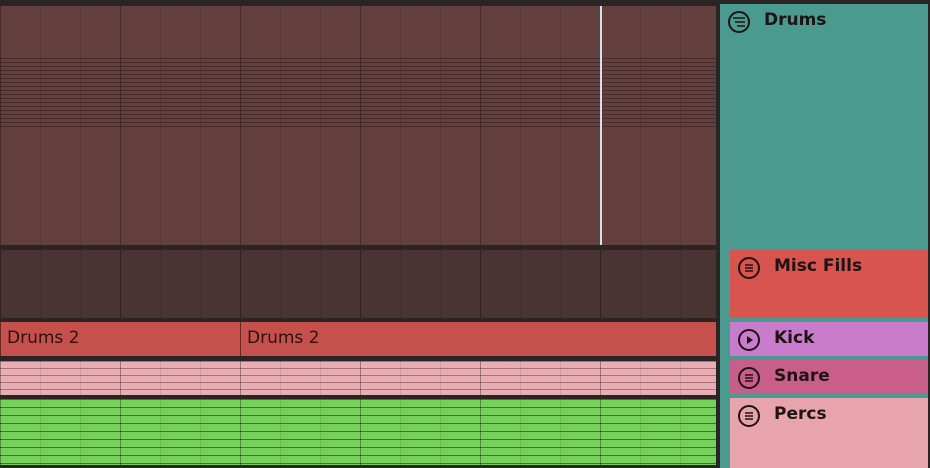  What do you see at coordinates (829, 433) in the screenshot?
I see `track-header-percs: Percs` at bounding box center [829, 433].